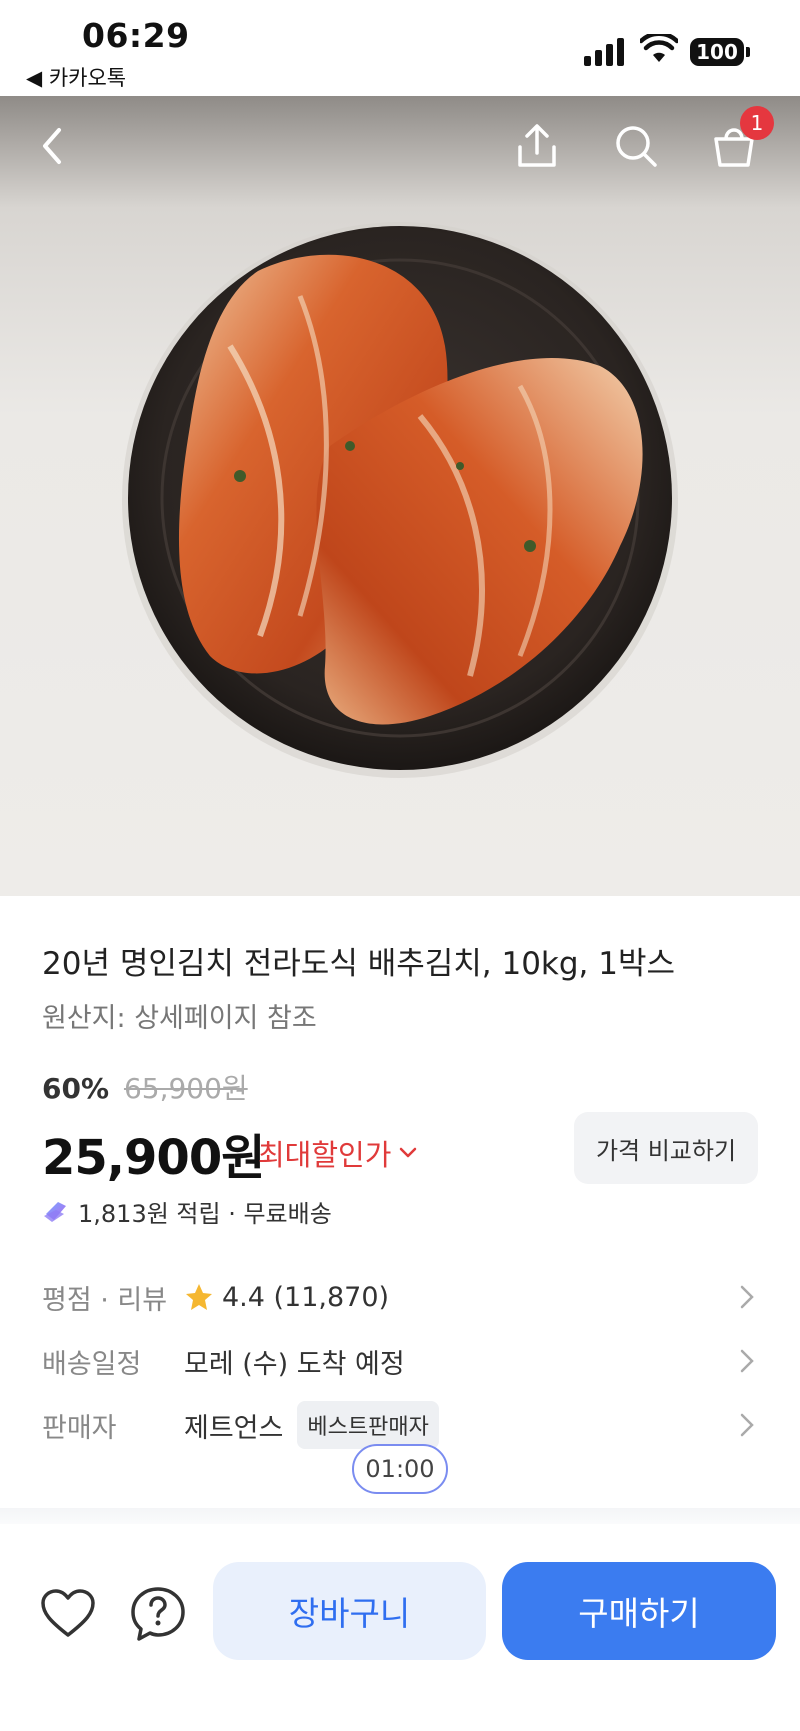  Describe the element at coordinates (368, 1425) in the screenshot. I see `best-seller-badge: 베스트판매자` at that location.